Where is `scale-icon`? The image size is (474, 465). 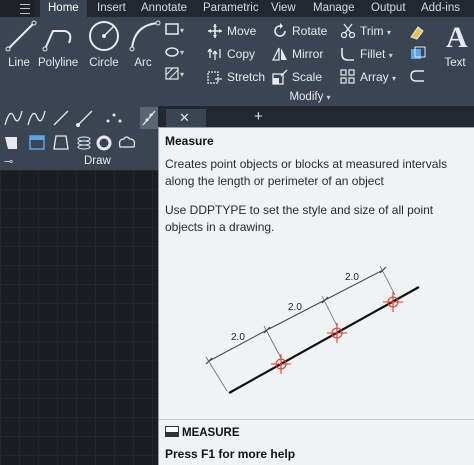
scale-icon is located at coordinates (280, 77).